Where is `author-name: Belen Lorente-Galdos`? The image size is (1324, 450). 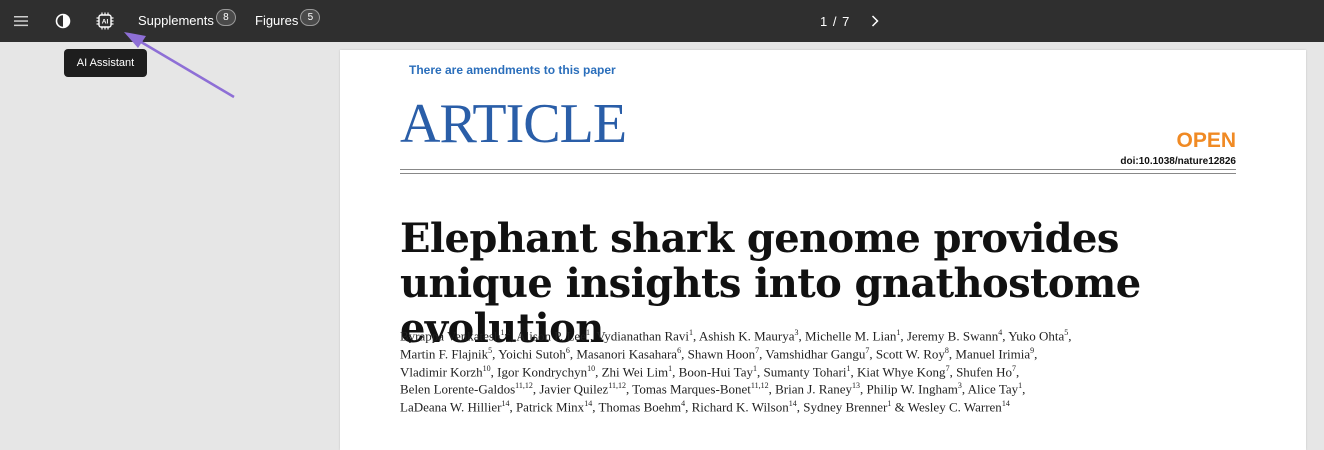 author-name: Belen Lorente-Galdos is located at coordinates (458, 389).